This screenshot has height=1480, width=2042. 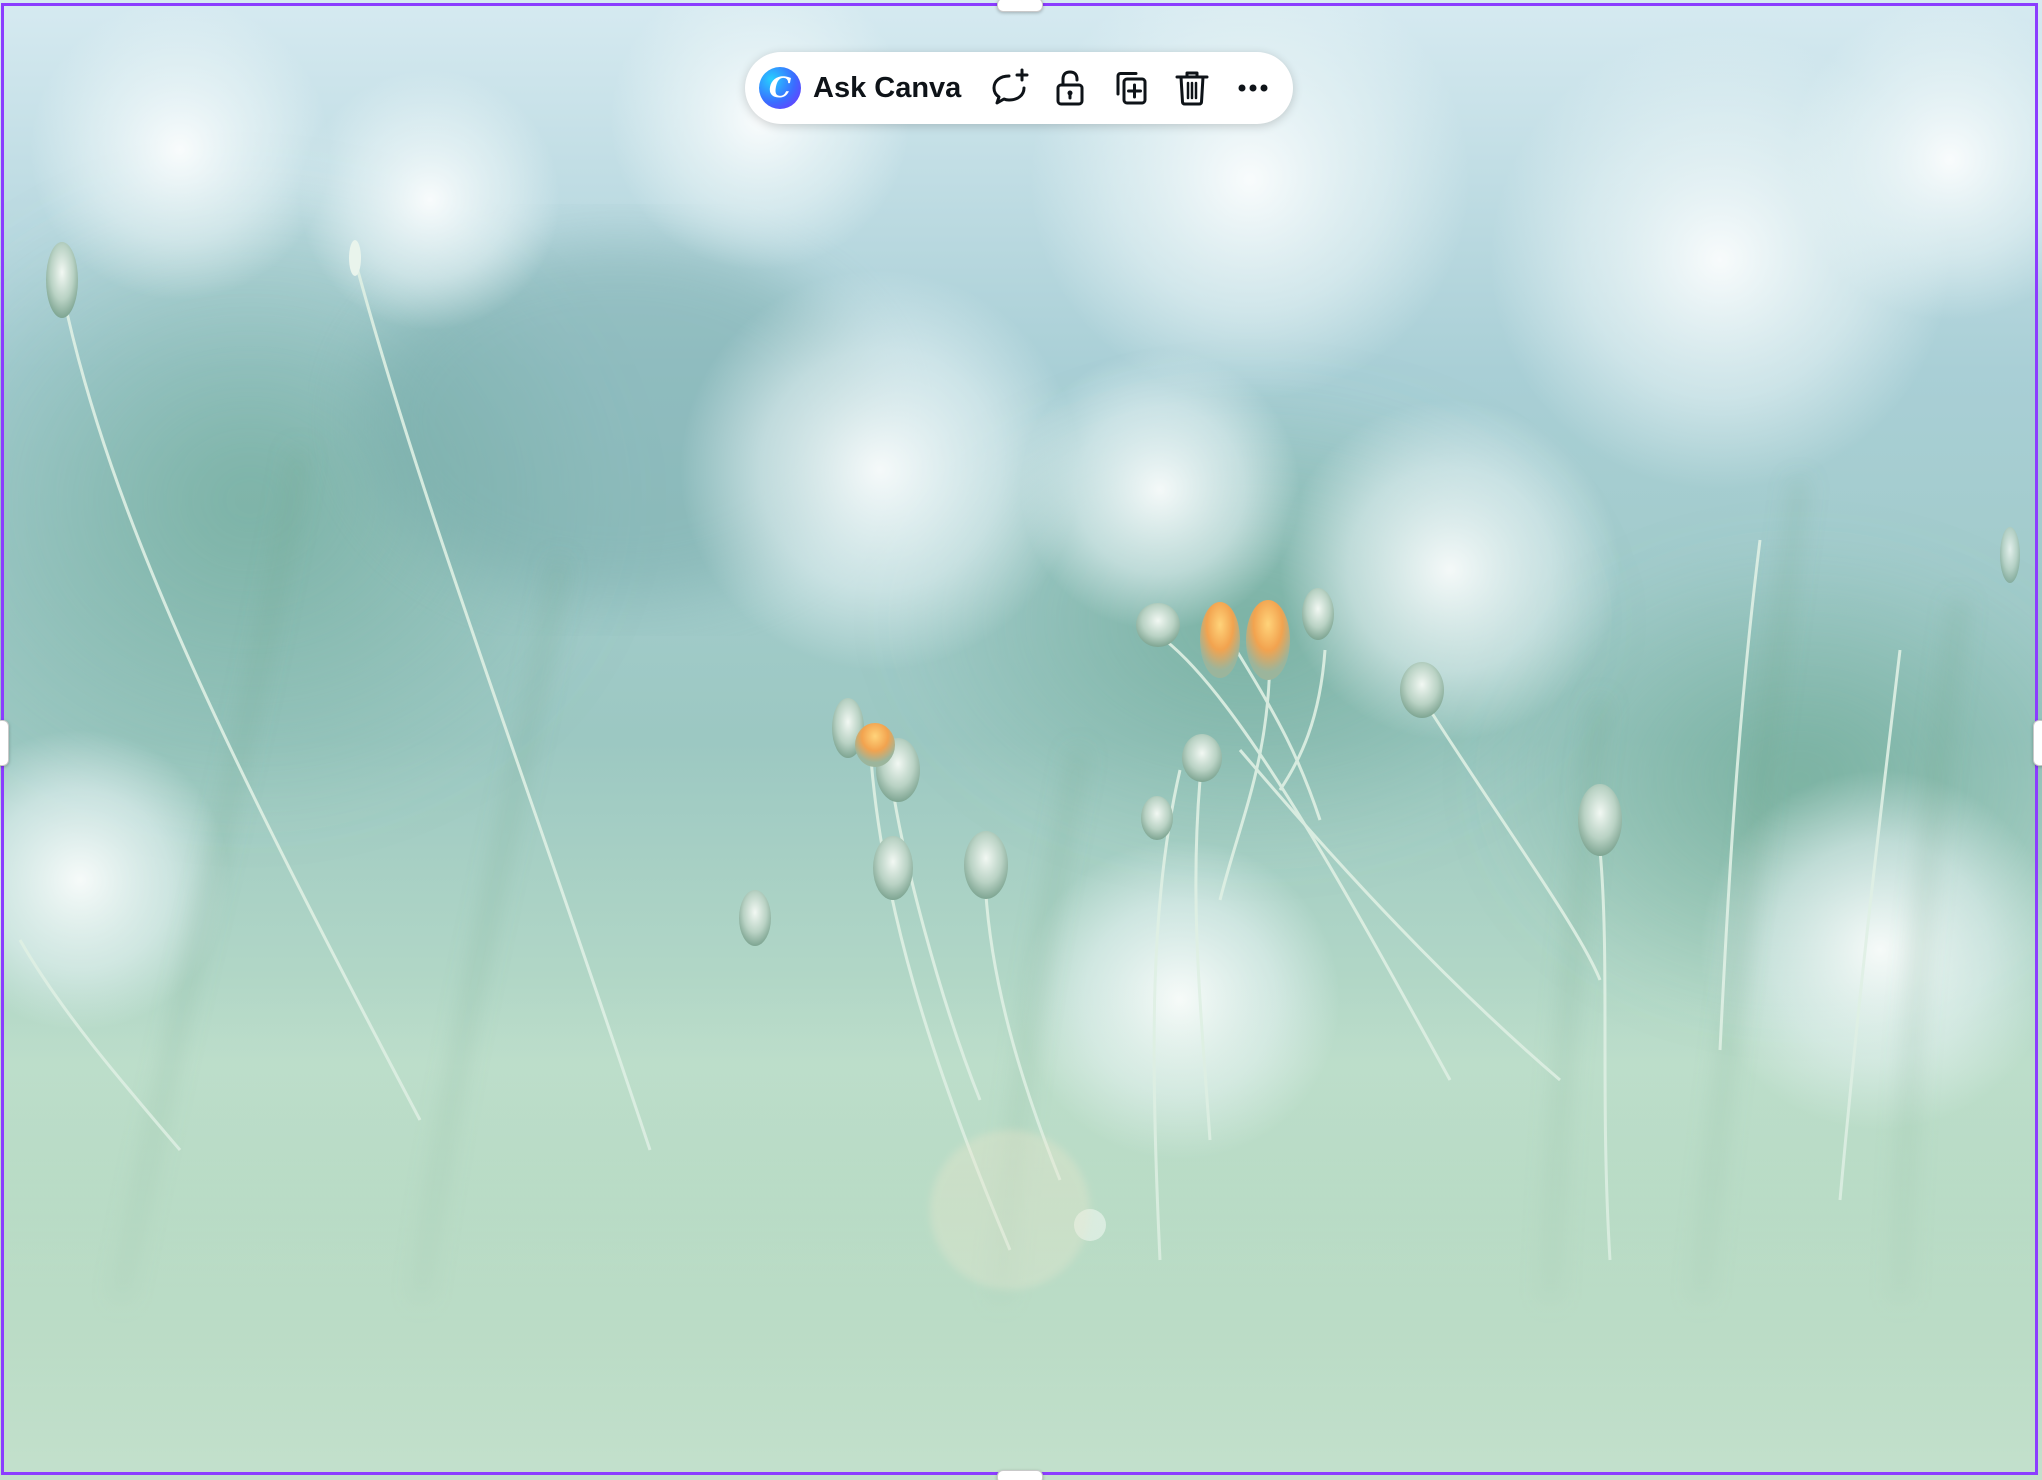 I want to click on duplicate-button, so click(x=1131, y=88).